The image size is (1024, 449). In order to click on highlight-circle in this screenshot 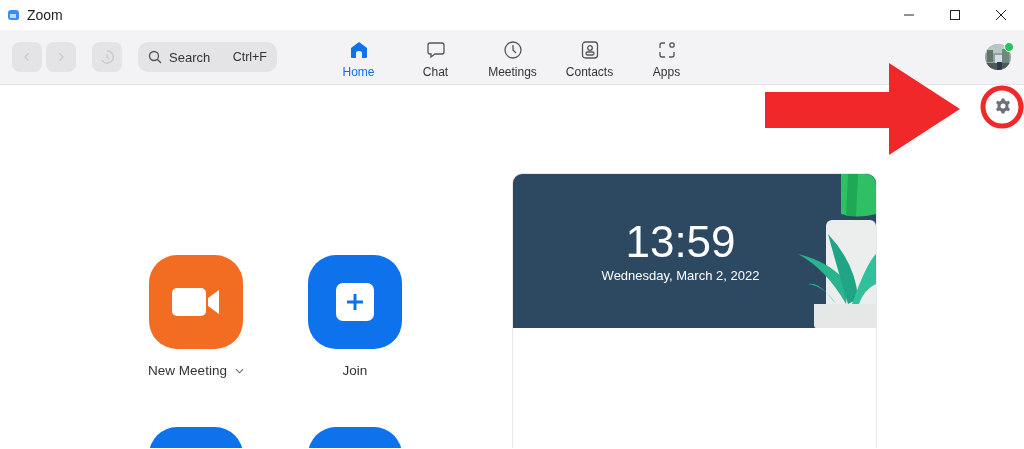, I will do `click(1002, 107)`.